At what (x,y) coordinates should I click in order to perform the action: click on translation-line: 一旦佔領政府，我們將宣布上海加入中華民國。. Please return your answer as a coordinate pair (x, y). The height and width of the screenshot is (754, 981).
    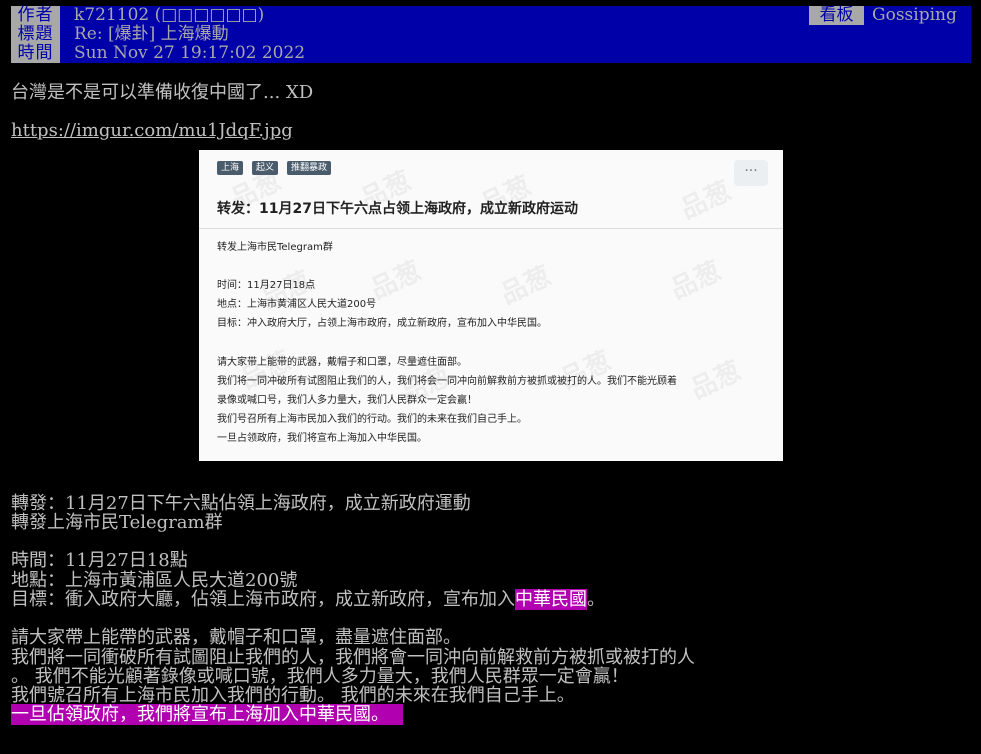
    Looking at the image, I should click on (207, 714).